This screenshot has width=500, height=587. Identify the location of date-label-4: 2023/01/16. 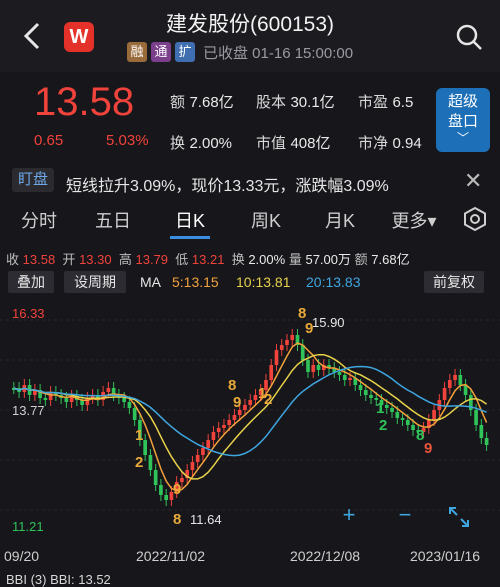
(445, 556).